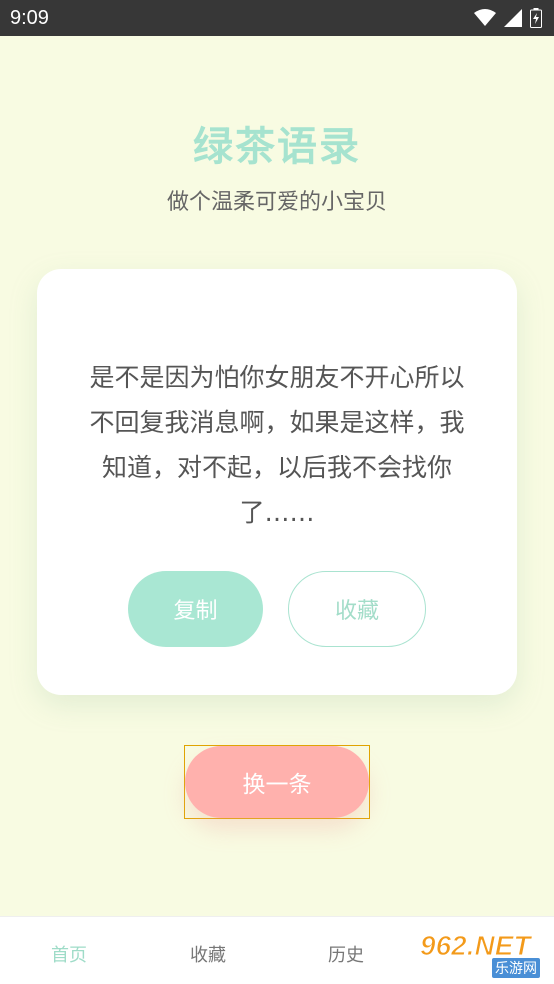 The height and width of the screenshot is (984, 554). I want to click on app-subtitle: 做个温柔可爱的小宝贝, so click(276, 202).